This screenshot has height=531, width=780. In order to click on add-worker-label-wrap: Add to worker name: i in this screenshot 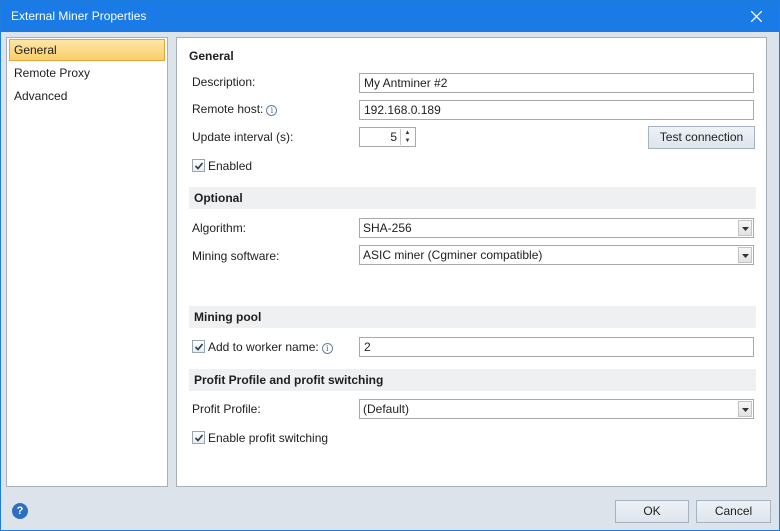, I will do `click(270, 347)`.